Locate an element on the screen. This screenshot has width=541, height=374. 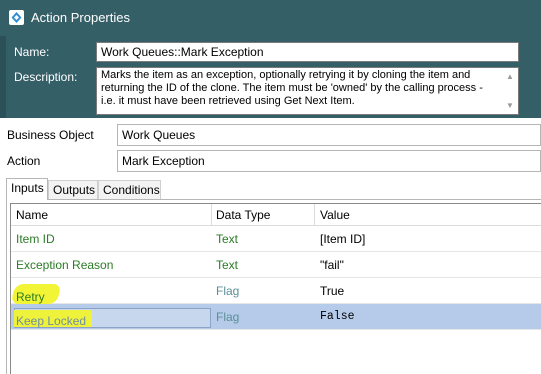
tab-inputs: Inputs is located at coordinates (27, 189).